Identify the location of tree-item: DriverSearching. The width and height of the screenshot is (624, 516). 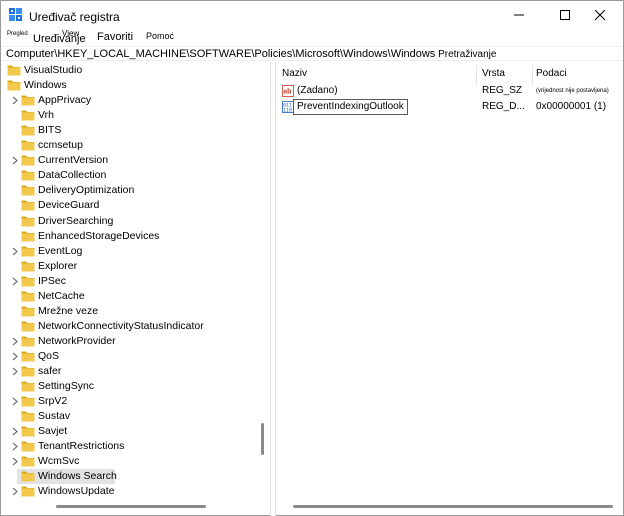
(135, 221).